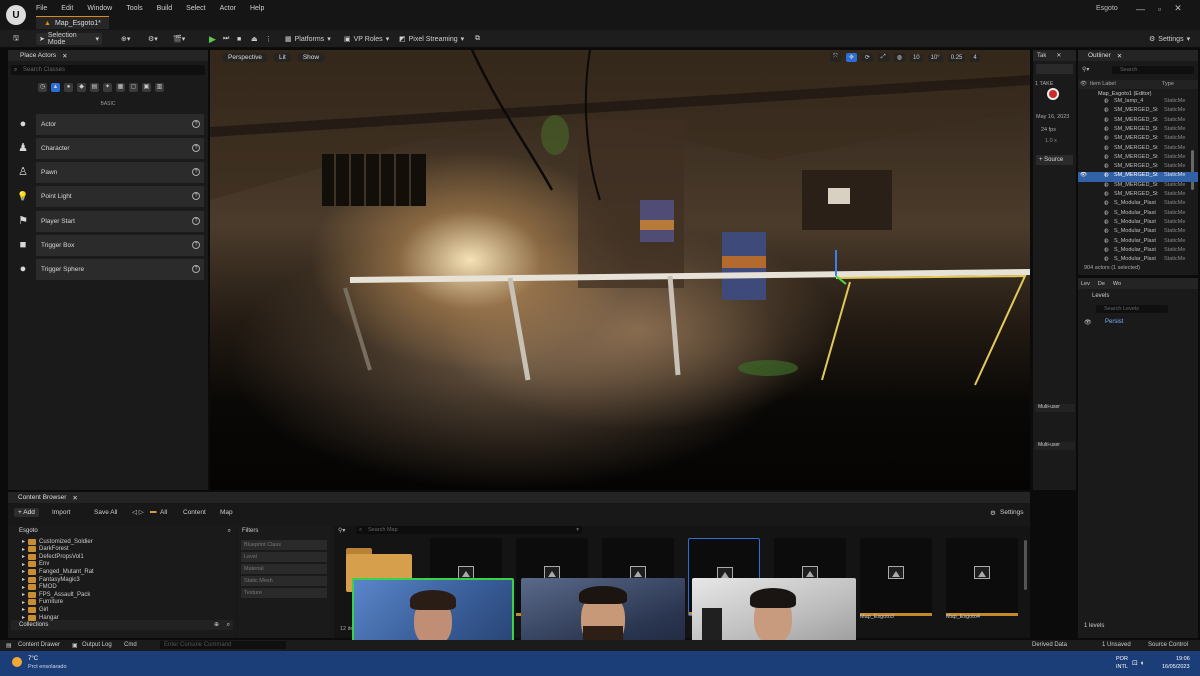 The image size is (1200, 676). Describe the element at coordinates (899, 57) in the screenshot. I see `world-icon: ◍` at that location.